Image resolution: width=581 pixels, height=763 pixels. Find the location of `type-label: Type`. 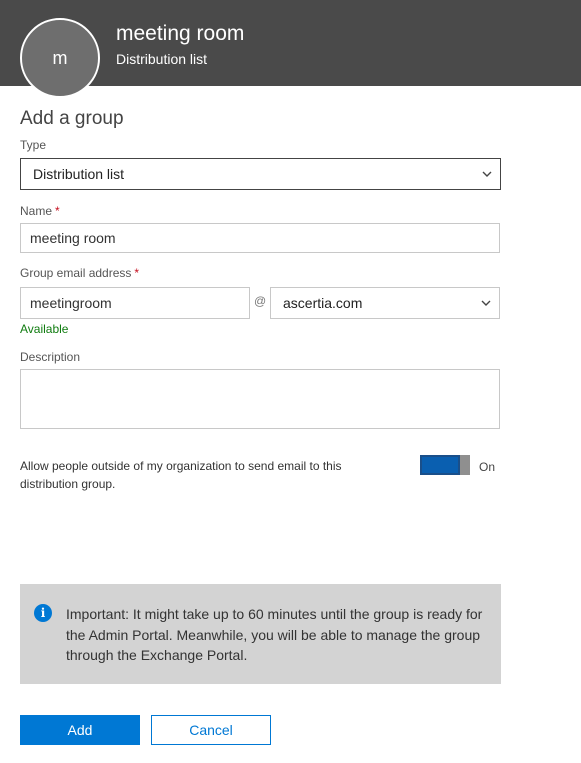

type-label: Type is located at coordinates (33, 145).